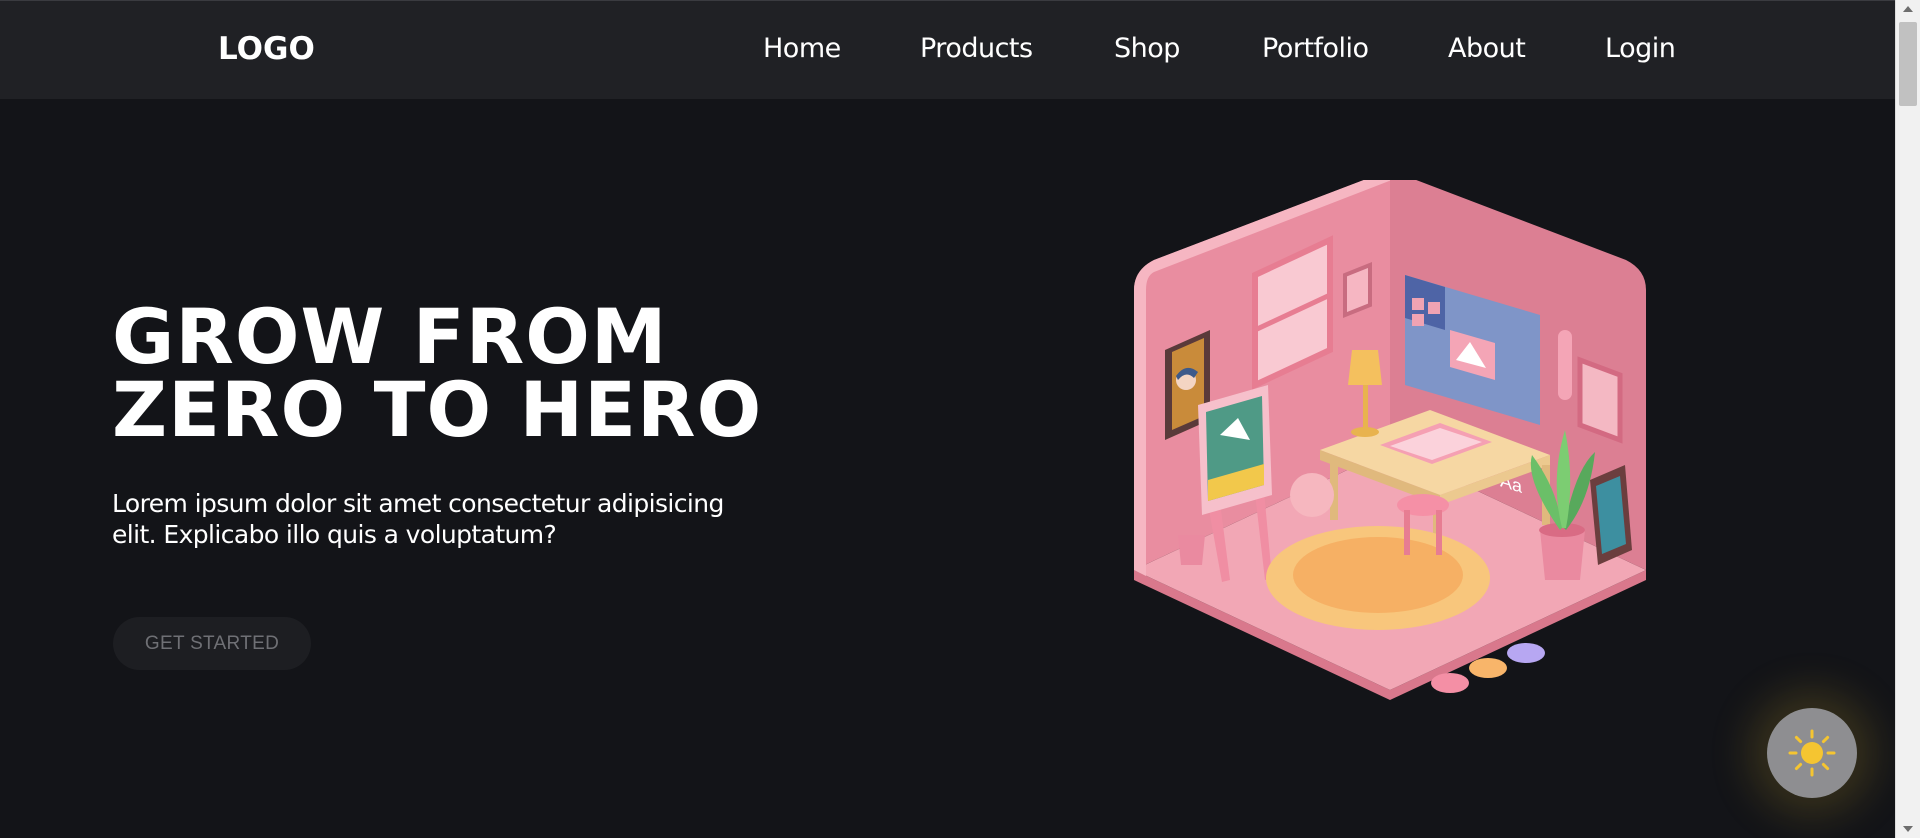 The height and width of the screenshot is (838, 1920). Describe the element at coordinates (1147, 48) in the screenshot. I see `nav-shop-link: Shop` at that location.